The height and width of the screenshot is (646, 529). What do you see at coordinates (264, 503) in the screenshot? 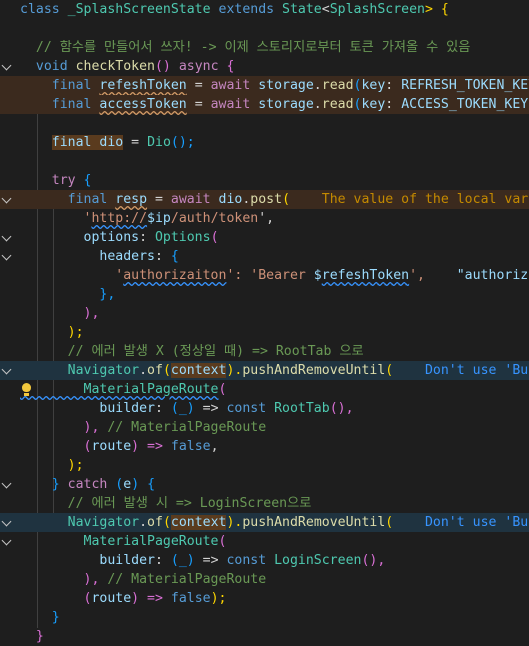
I see `code-line: // 에러 발생 시 => LoginScreen으로` at bounding box center [264, 503].